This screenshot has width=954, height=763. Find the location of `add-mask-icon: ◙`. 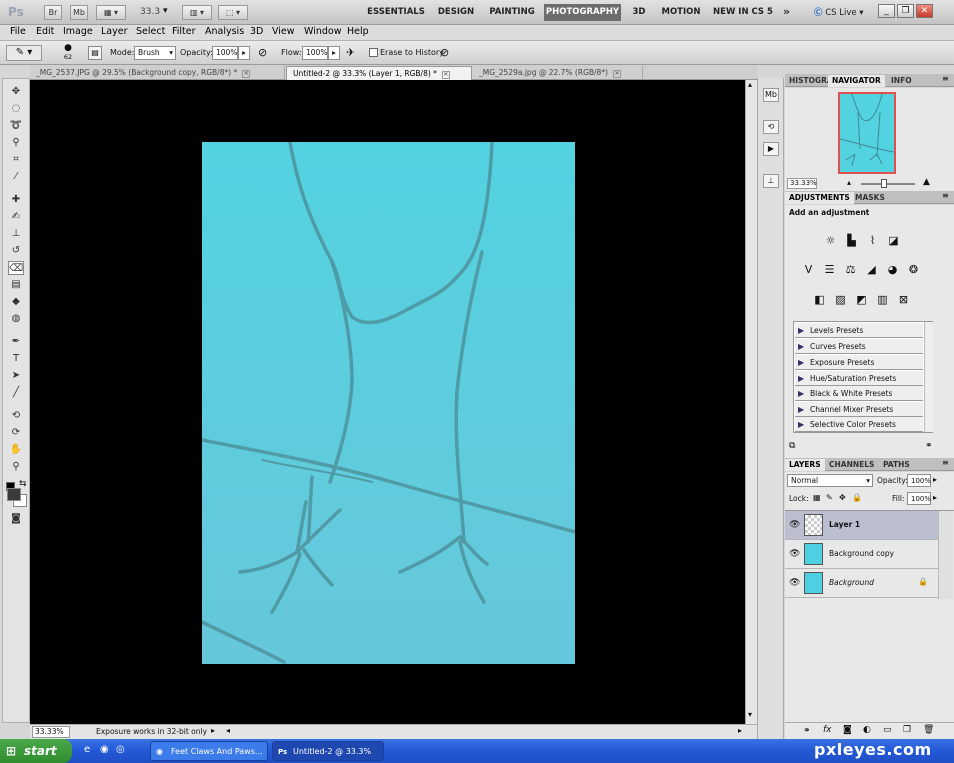

add-mask-icon: ◙ is located at coordinates (847, 730).